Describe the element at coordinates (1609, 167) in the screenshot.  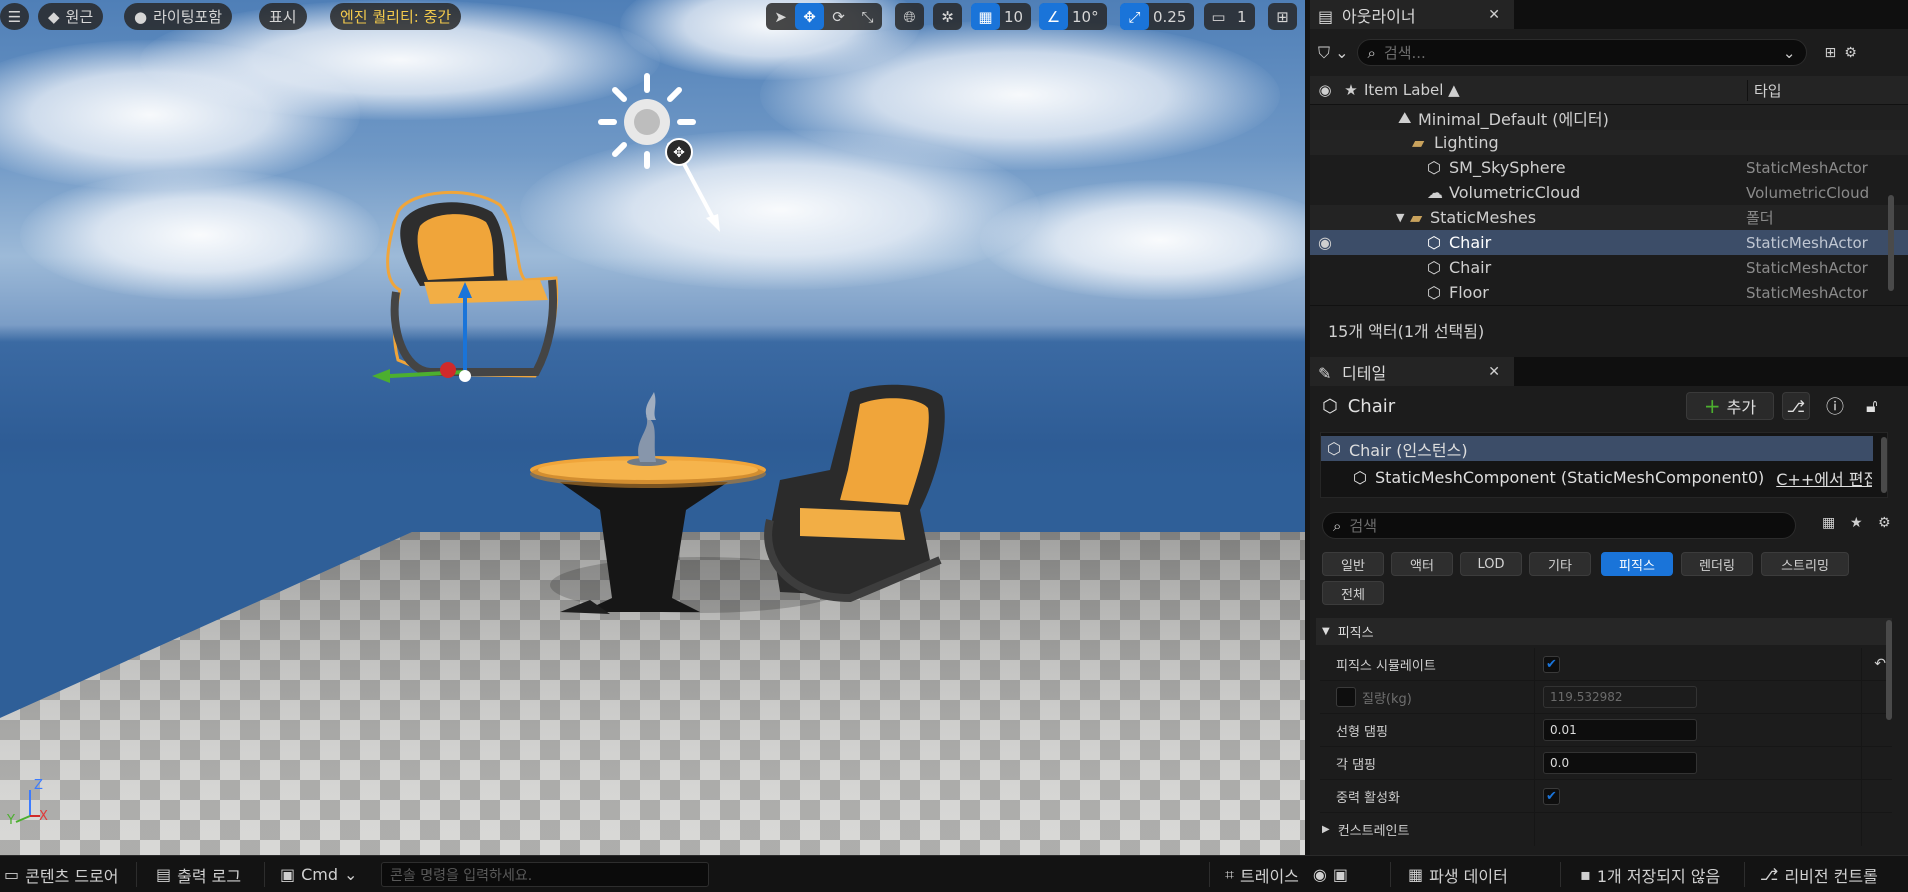
I see `list-item: ⬡ SM_SkySphere StaticMeshActor` at that location.